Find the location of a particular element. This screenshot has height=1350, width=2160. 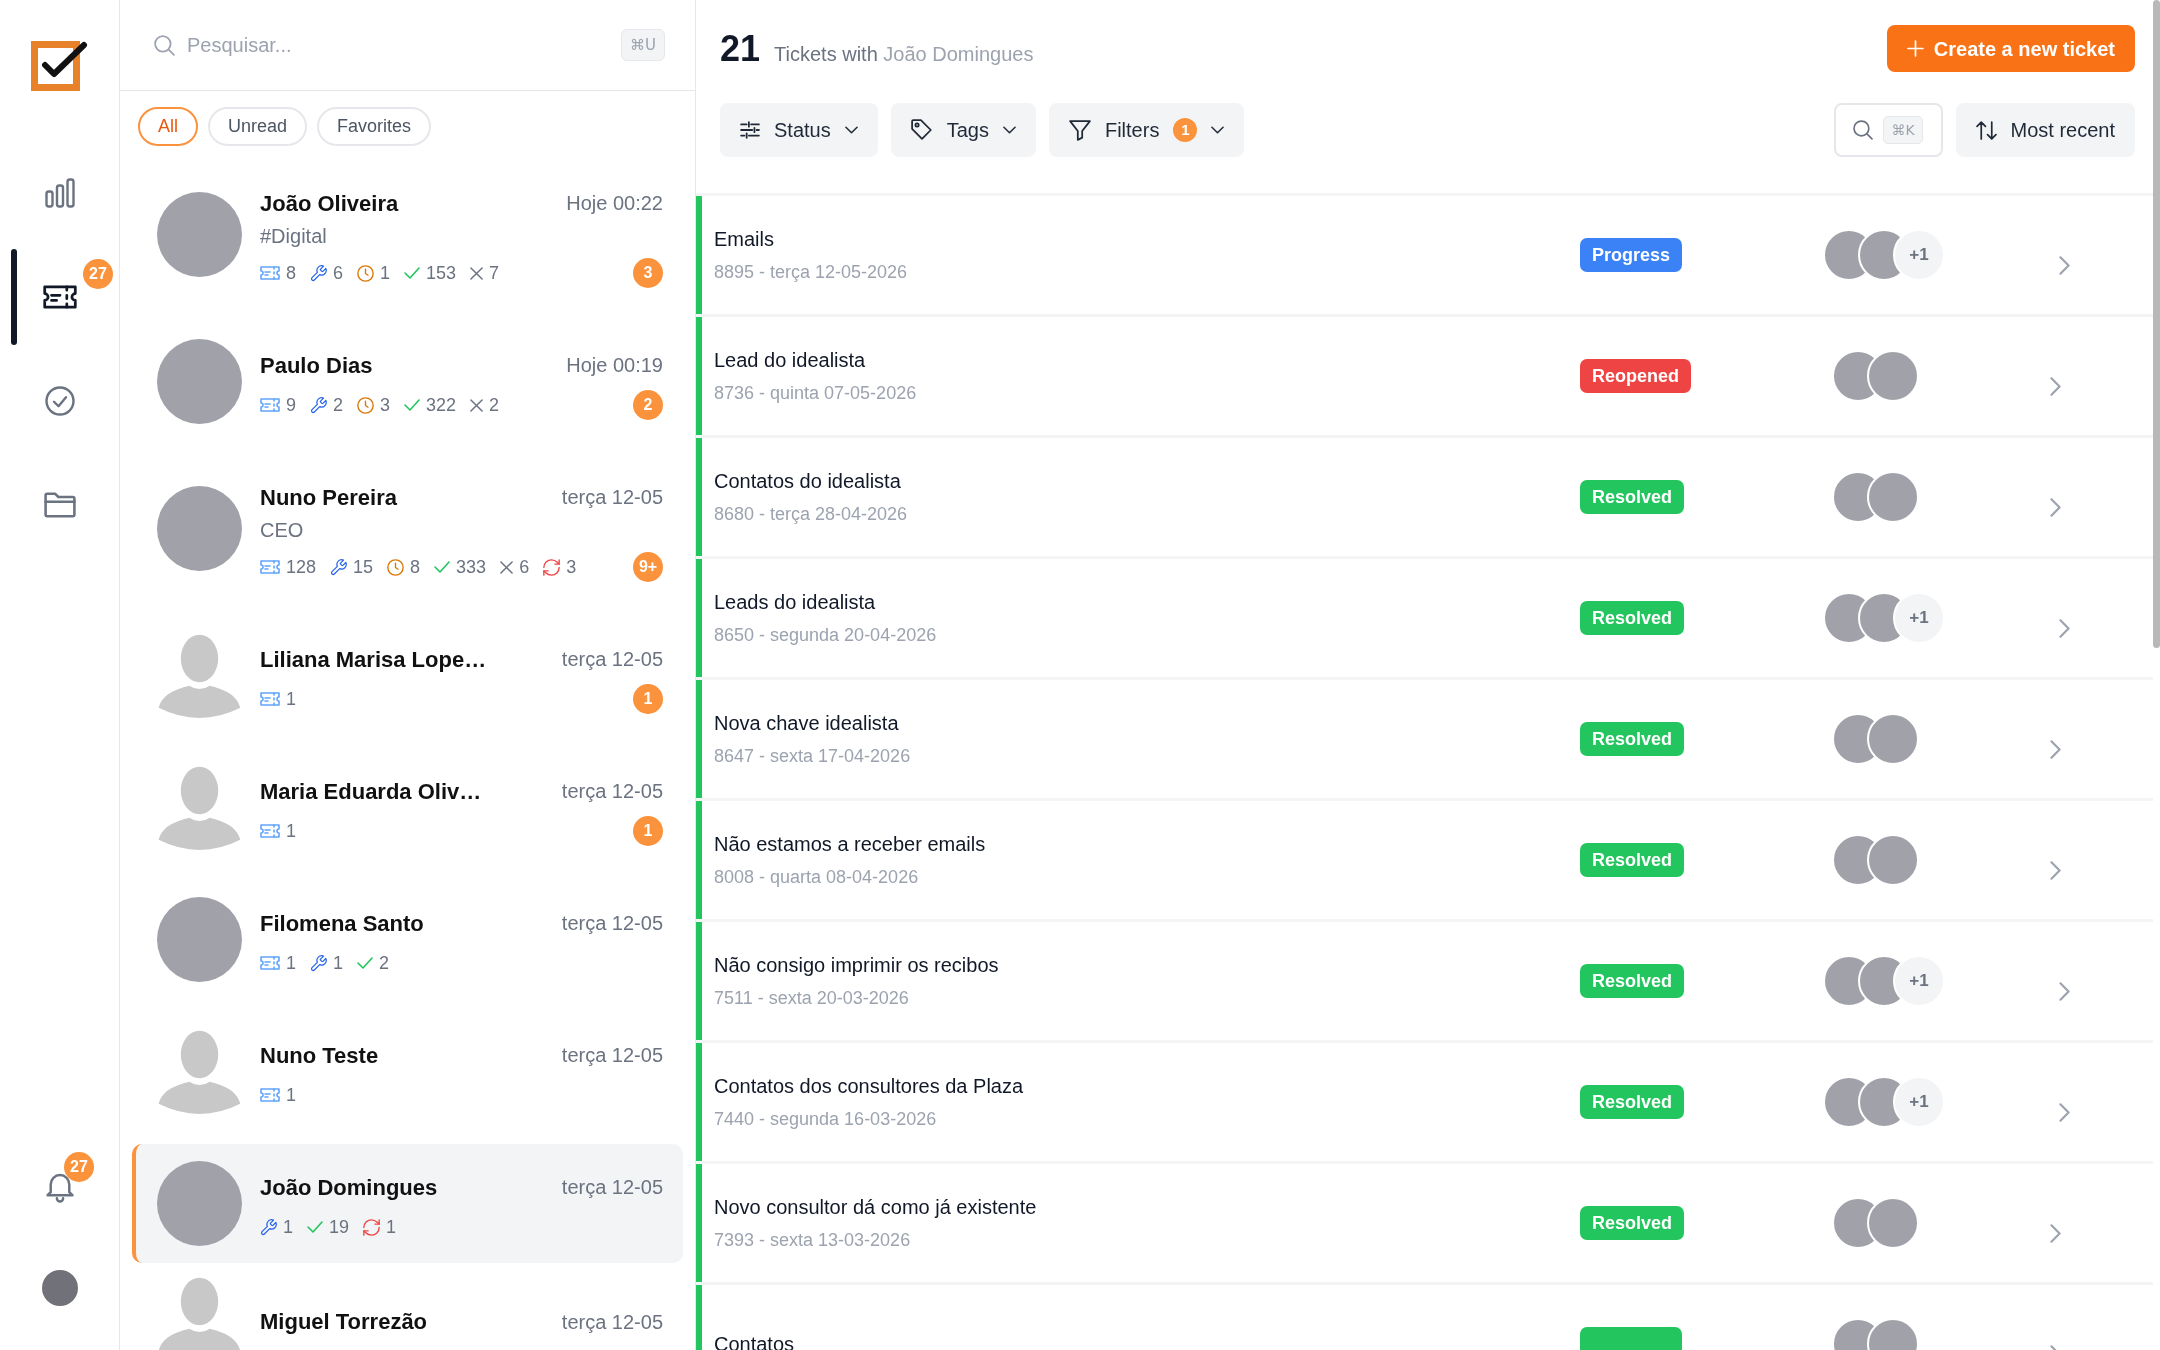

shortcut-key: ⌘U is located at coordinates (643, 45).